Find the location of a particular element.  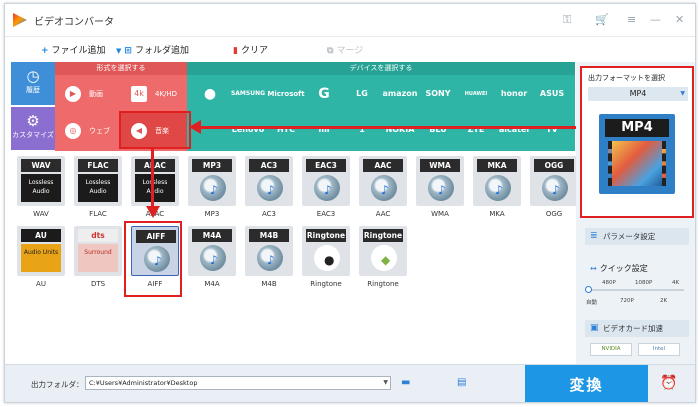

quality-4k: 4K is located at coordinates (676, 283).